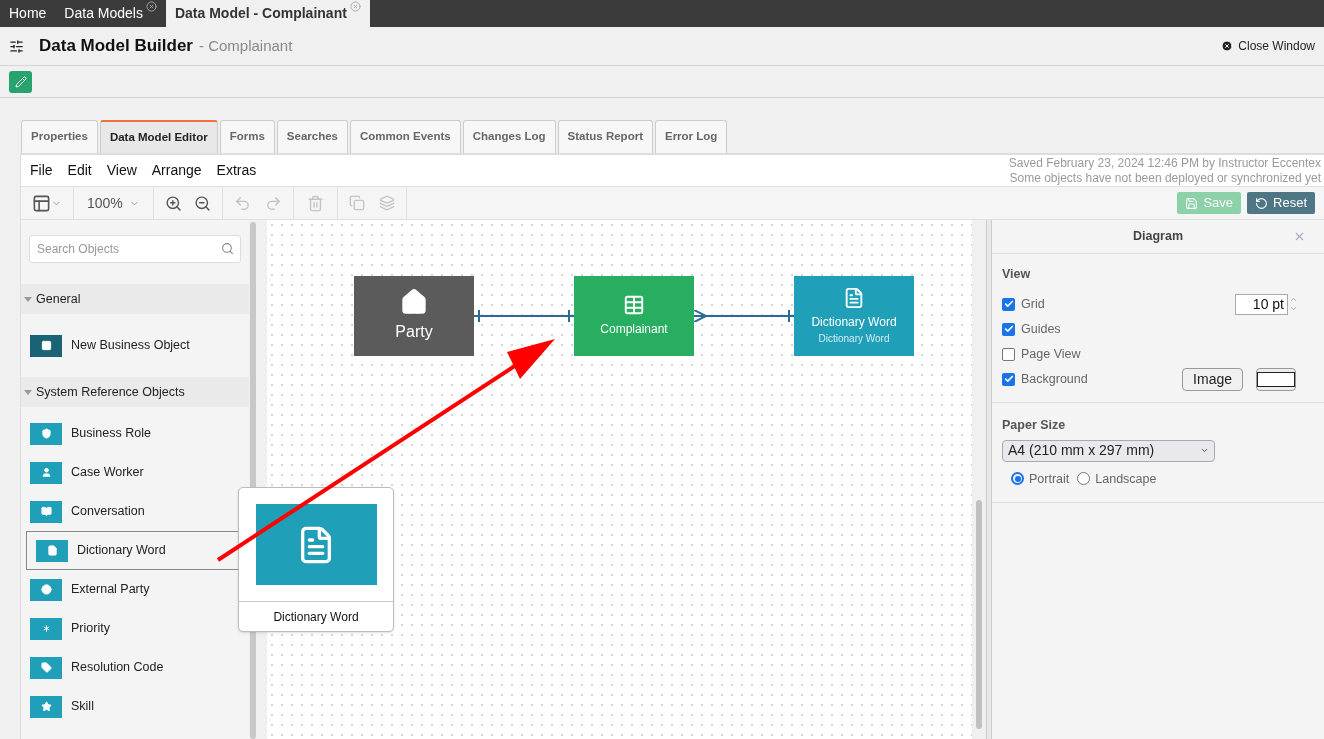  I want to click on edit-button, so click(20, 81).